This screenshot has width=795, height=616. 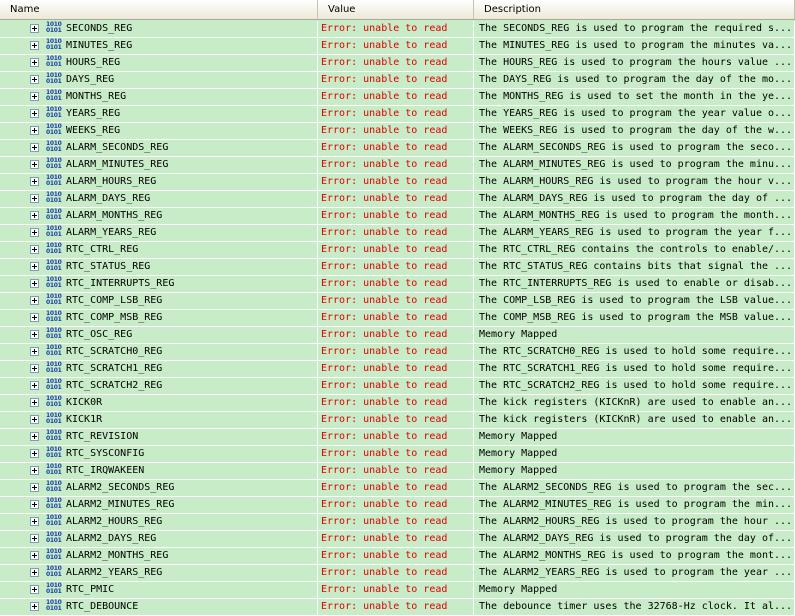 I want to click on name-cell: 1010 0101 ALARM_MONTHS_REG, so click(x=159, y=216).